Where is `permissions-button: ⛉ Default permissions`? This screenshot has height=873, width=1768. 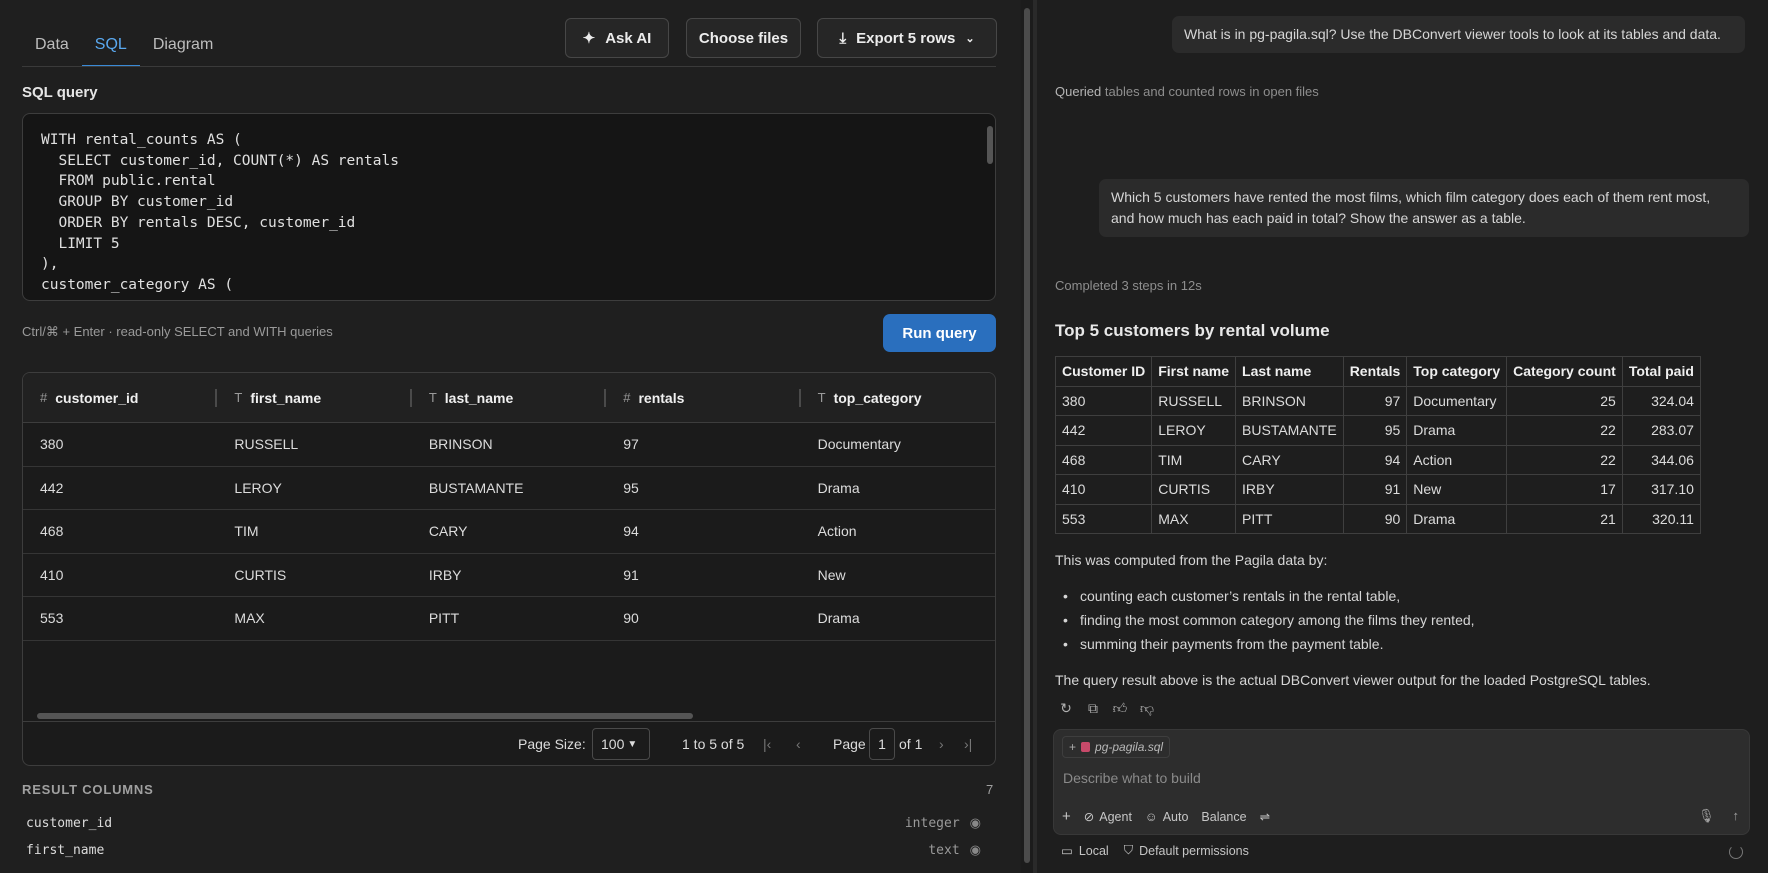
permissions-button: ⛉ Default permissions is located at coordinates (1186, 850).